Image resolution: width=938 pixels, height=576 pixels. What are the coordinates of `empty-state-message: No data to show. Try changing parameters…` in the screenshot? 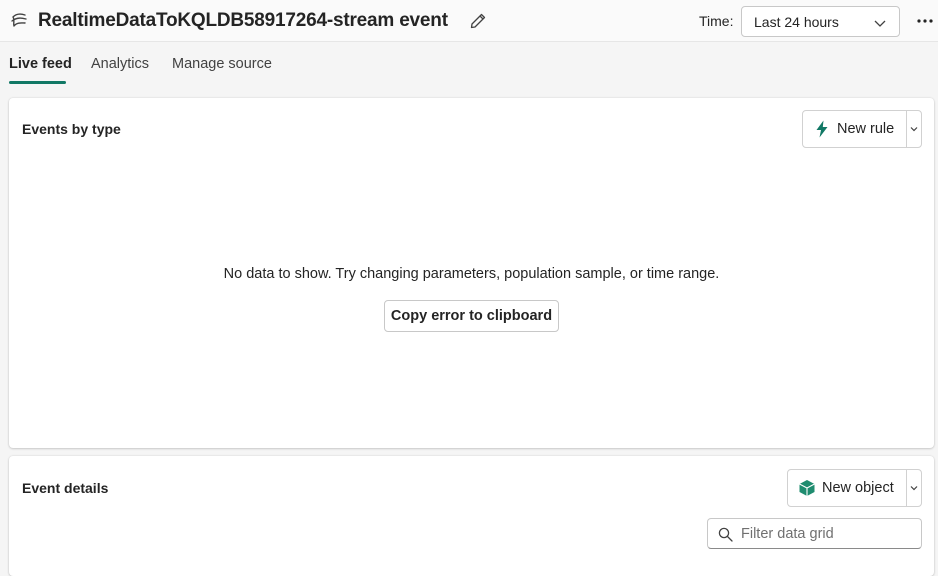 It's located at (471, 274).